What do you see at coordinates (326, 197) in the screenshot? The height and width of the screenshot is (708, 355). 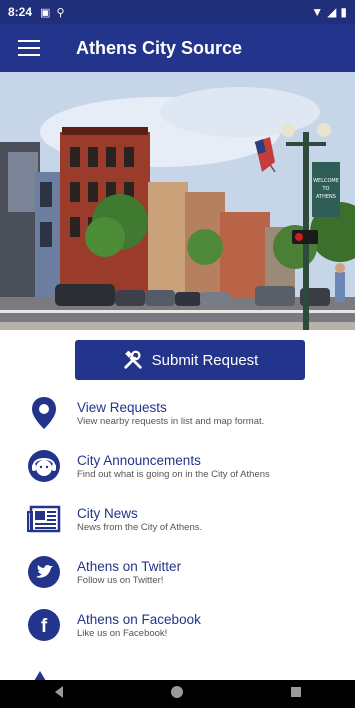 I see `svg-text: ATHENS` at bounding box center [326, 197].